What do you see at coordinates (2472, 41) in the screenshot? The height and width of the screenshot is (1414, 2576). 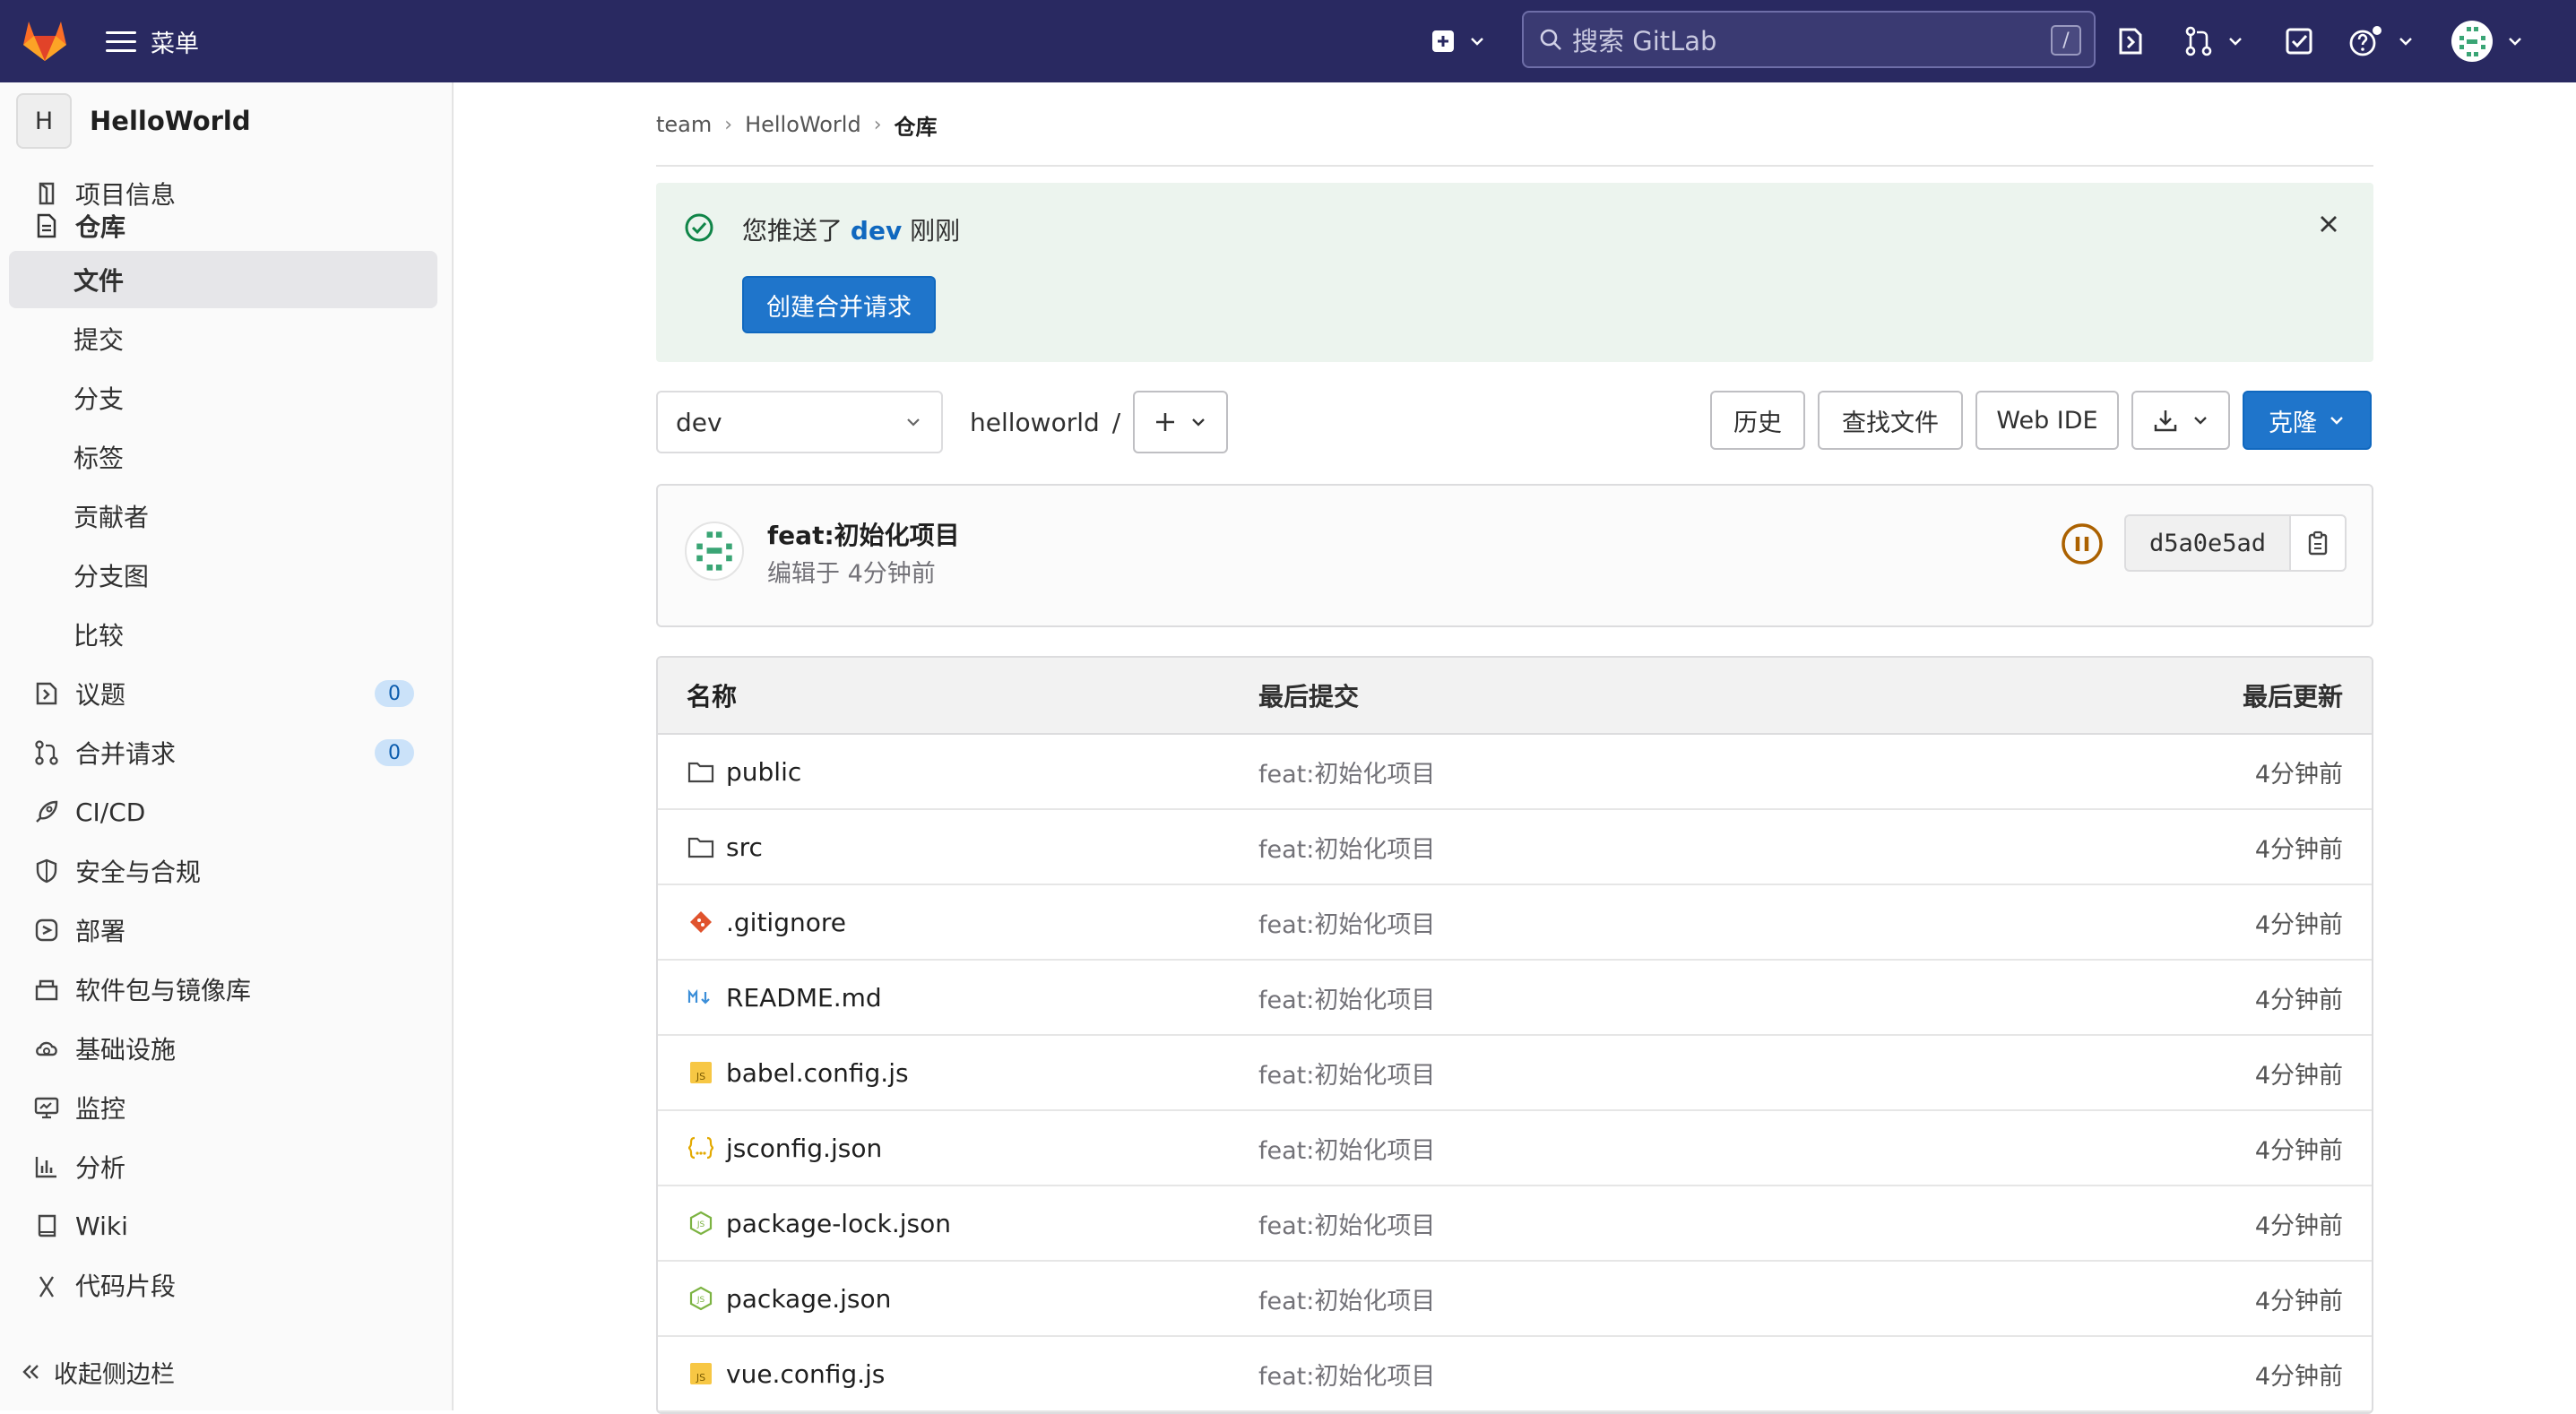 I see `user-avatar` at bounding box center [2472, 41].